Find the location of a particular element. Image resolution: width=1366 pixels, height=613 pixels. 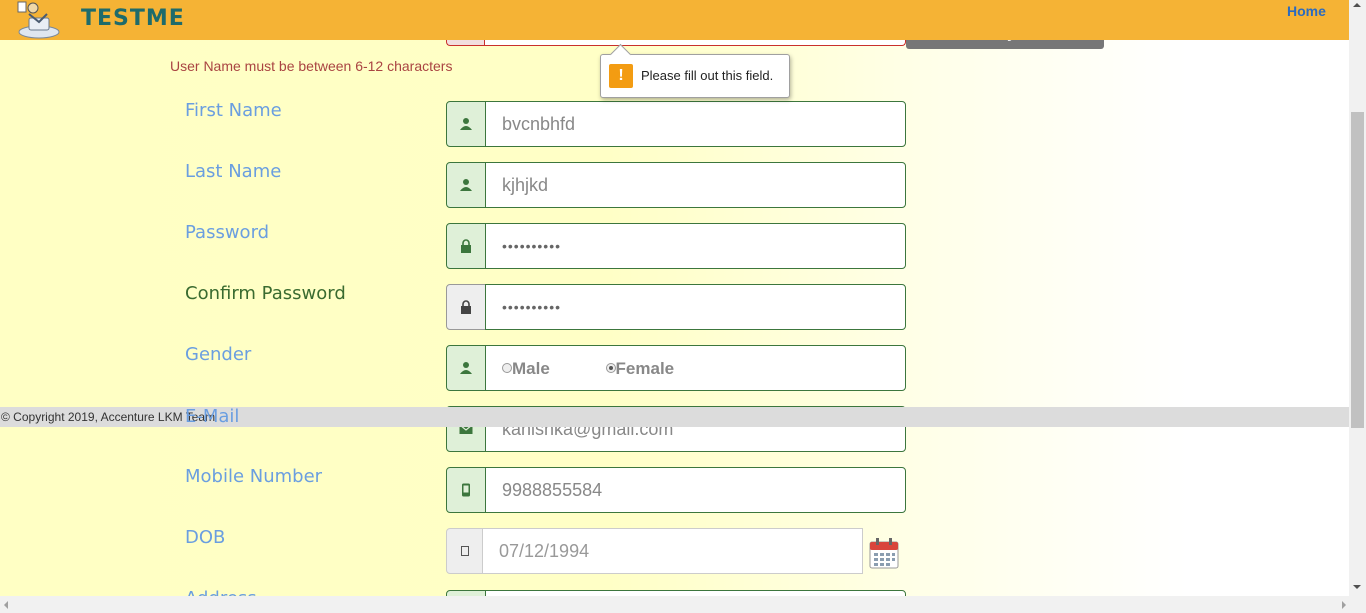

last-name-label: Last Name is located at coordinates (233, 171).